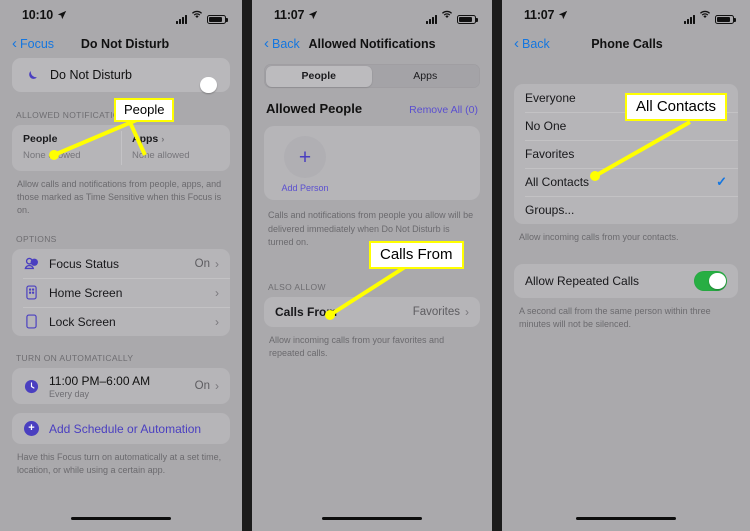 Image resolution: width=750 pixels, height=531 pixels. Describe the element at coordinates (676, 107) in the screenshot. I see `callout-all-contacts: All Contacts` at that location.